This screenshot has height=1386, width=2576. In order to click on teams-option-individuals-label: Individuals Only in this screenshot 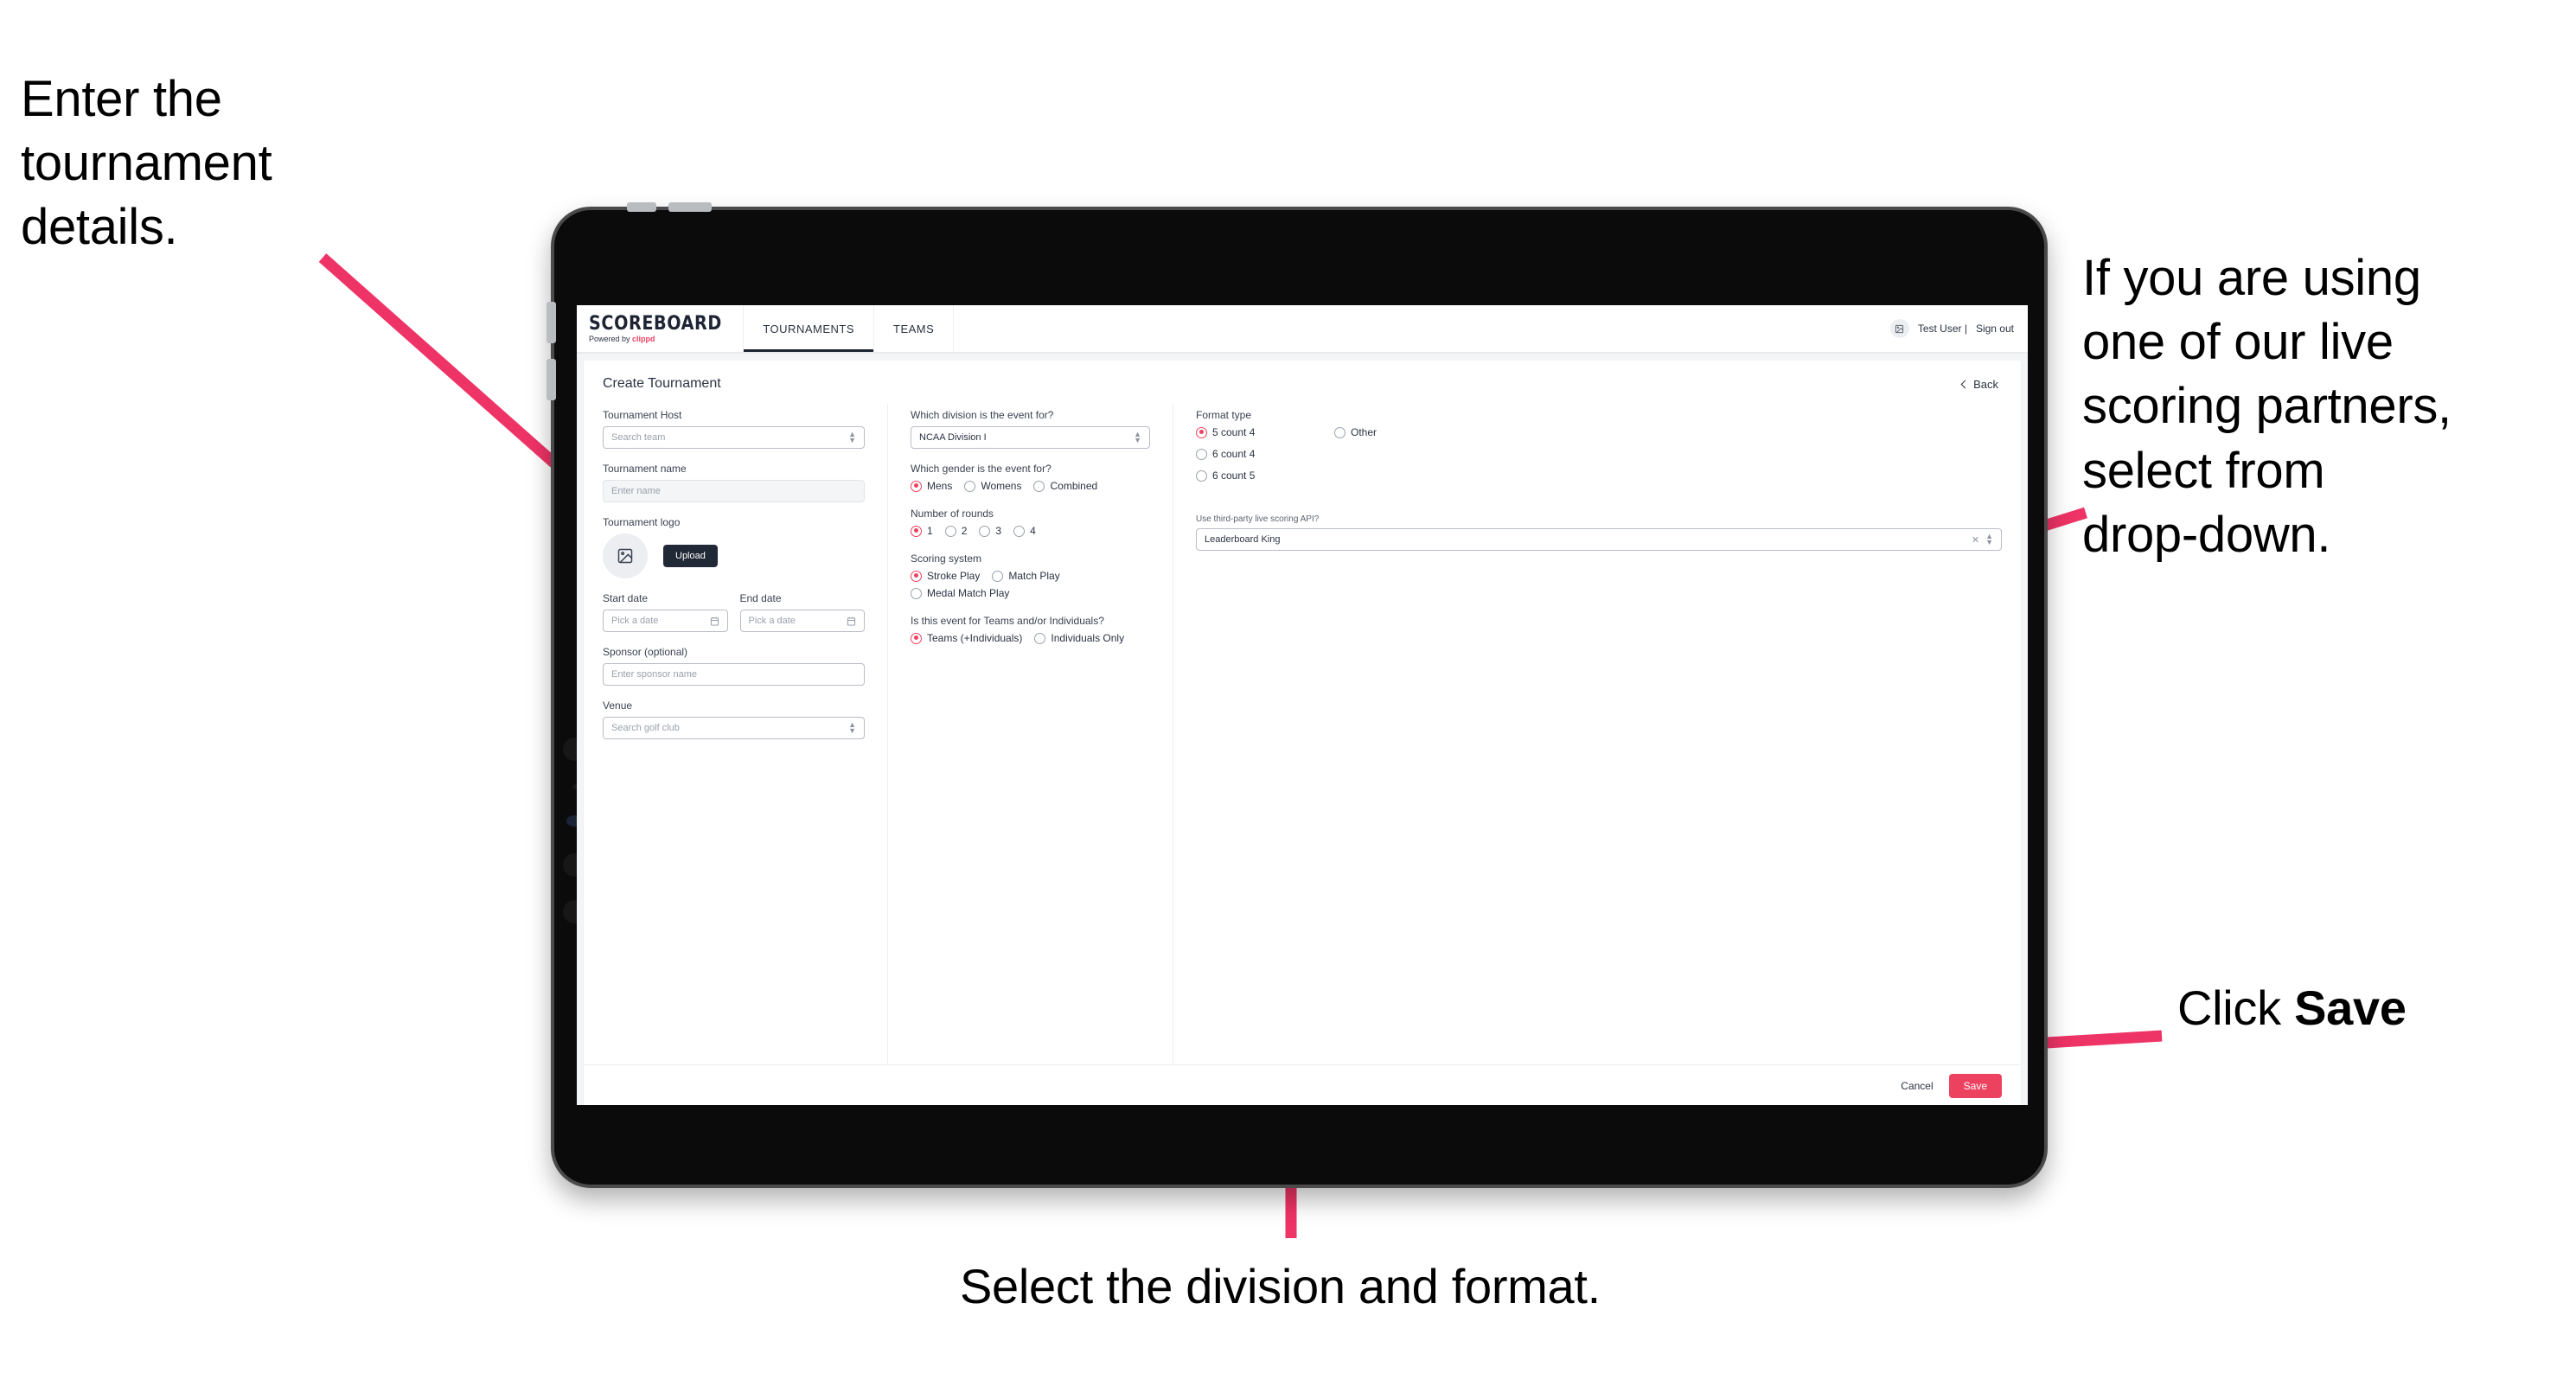, I will do `click(1088, 638)`.